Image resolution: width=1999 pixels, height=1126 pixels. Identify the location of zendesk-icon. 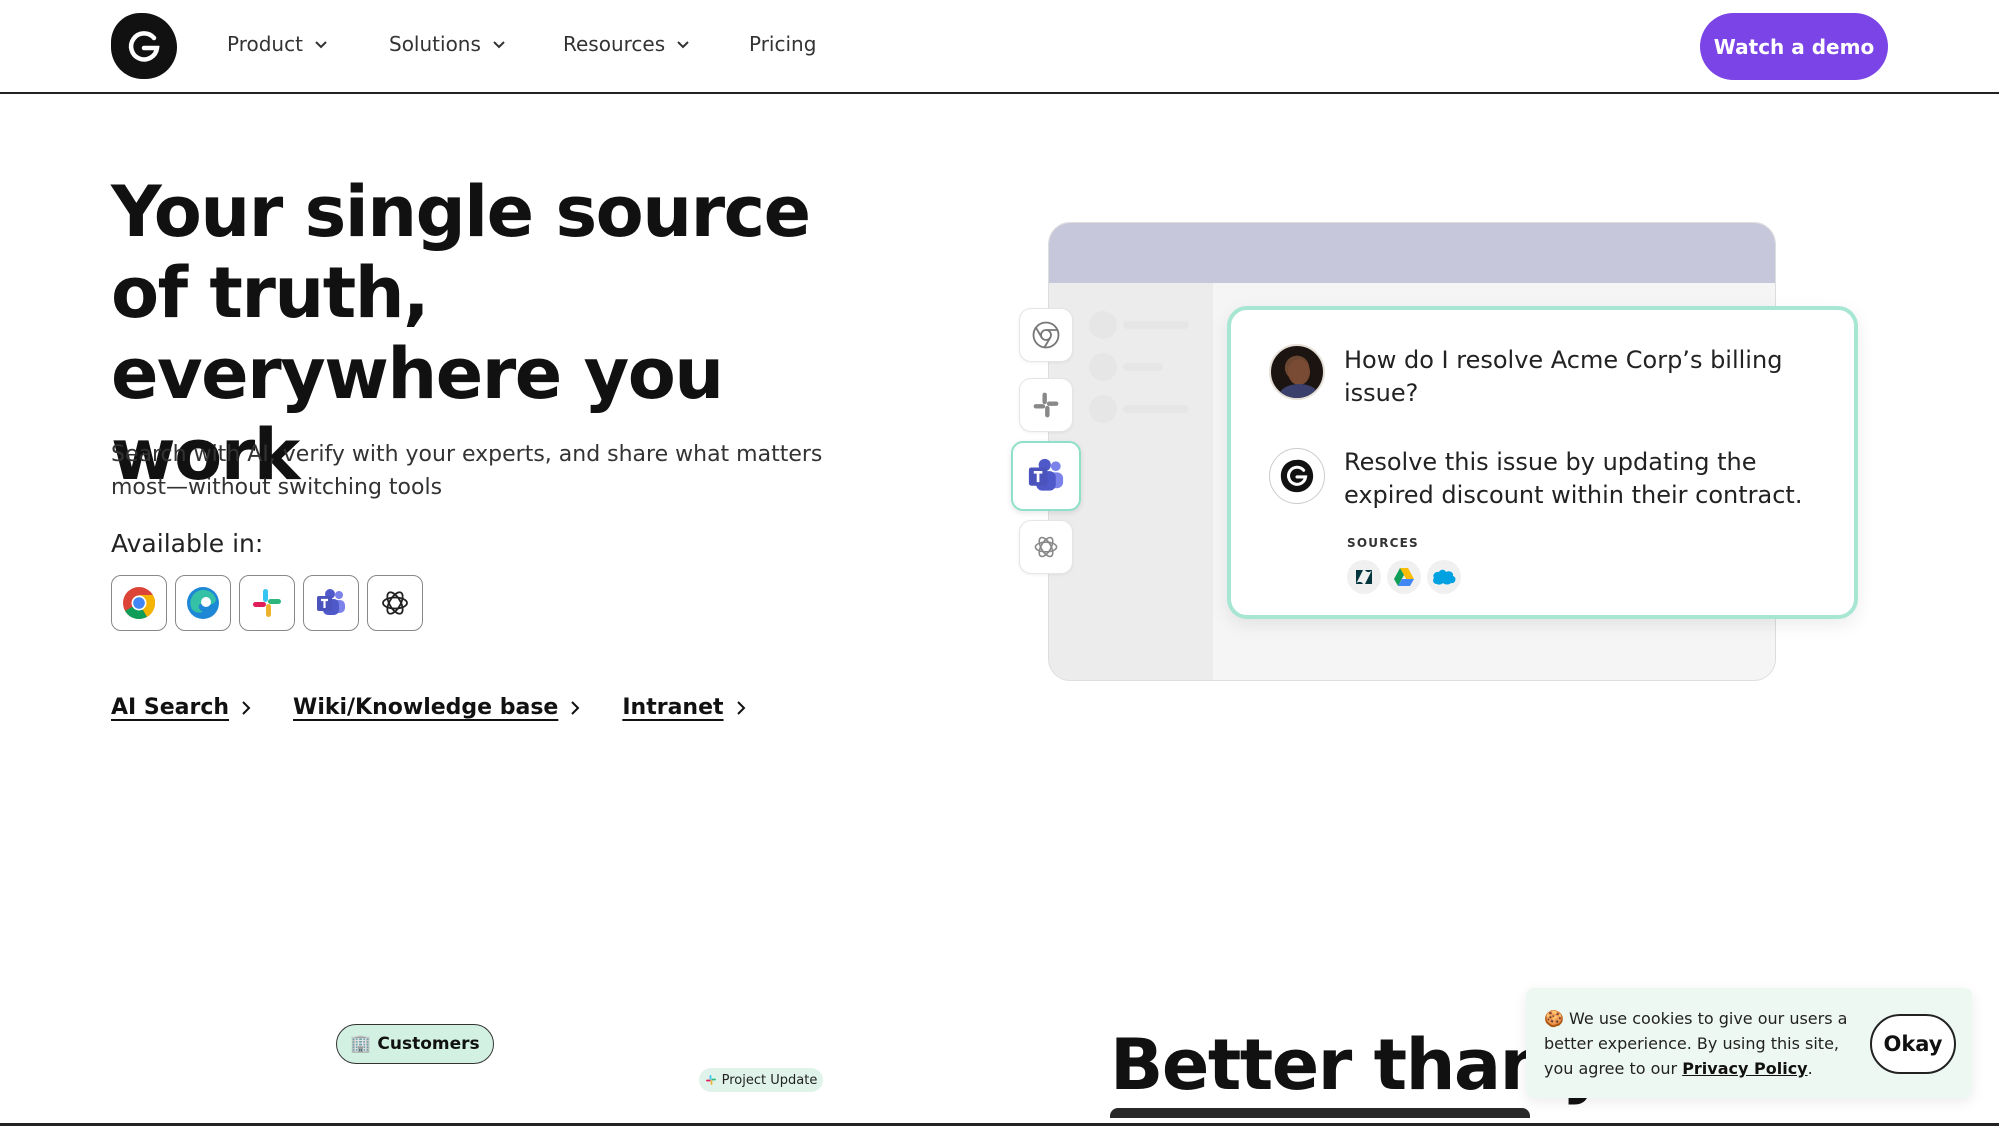
(1364, 577).